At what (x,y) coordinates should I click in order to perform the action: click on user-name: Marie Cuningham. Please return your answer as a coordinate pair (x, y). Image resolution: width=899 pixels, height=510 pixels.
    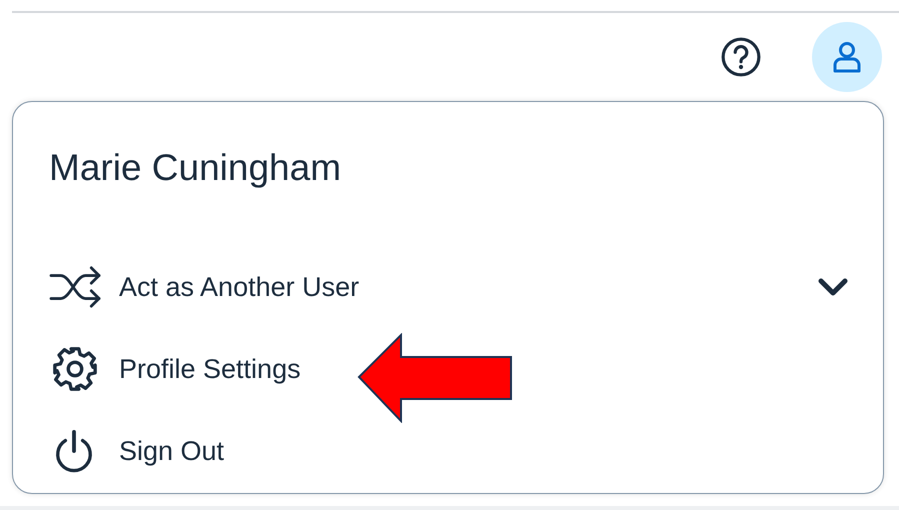
    Looking at the image, I should click on (195, 168).